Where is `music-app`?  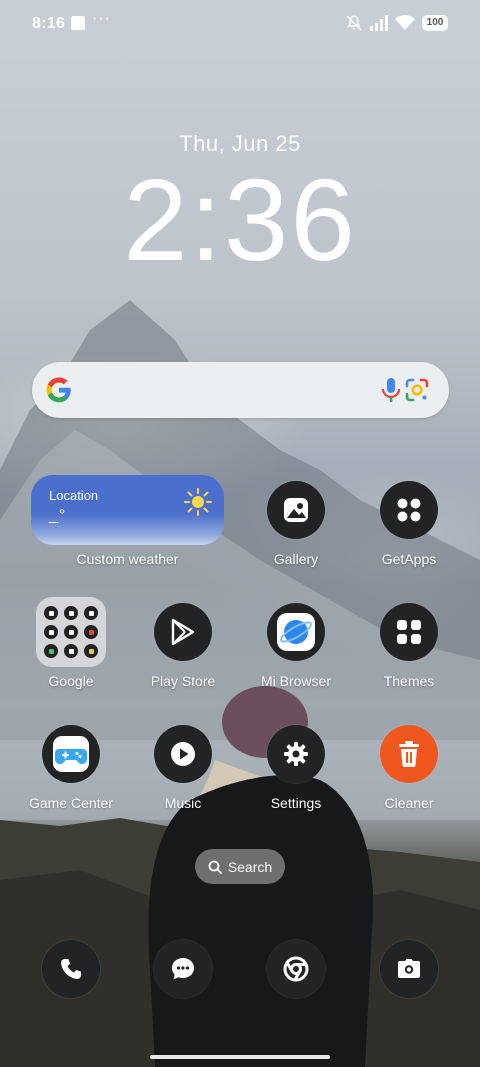
music-app is located at coordinates (183, 754).